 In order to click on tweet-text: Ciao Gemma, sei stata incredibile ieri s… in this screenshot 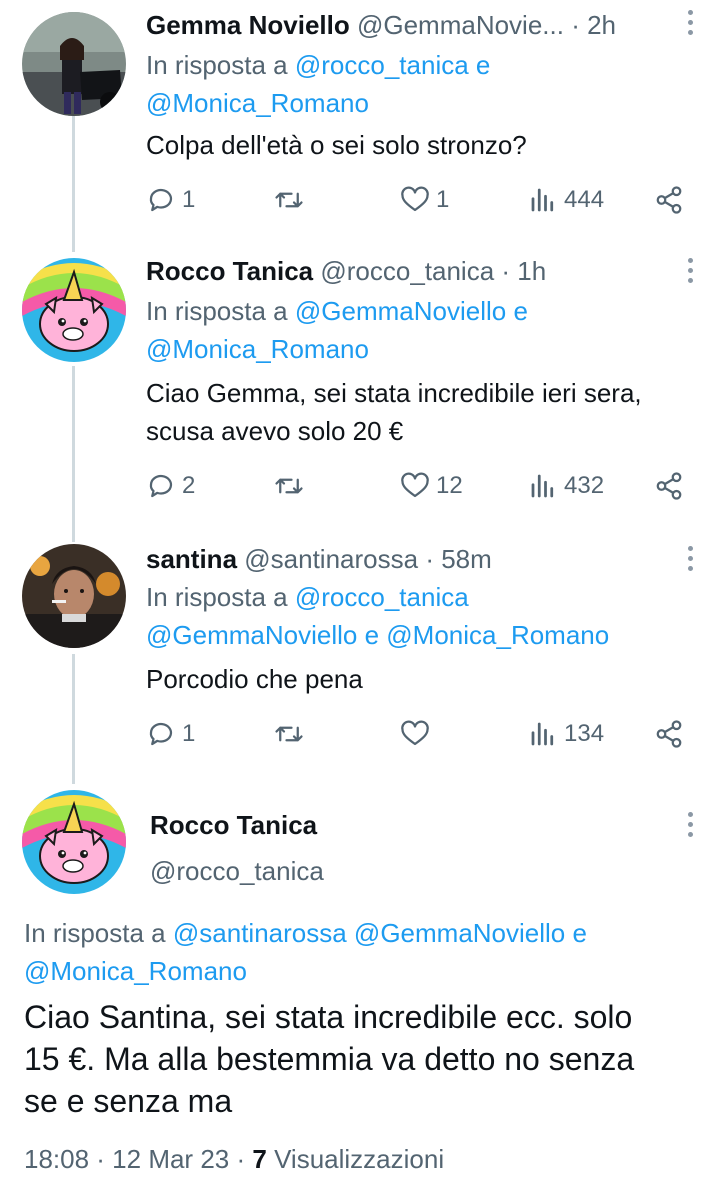, I will do `click(394, 412)`.